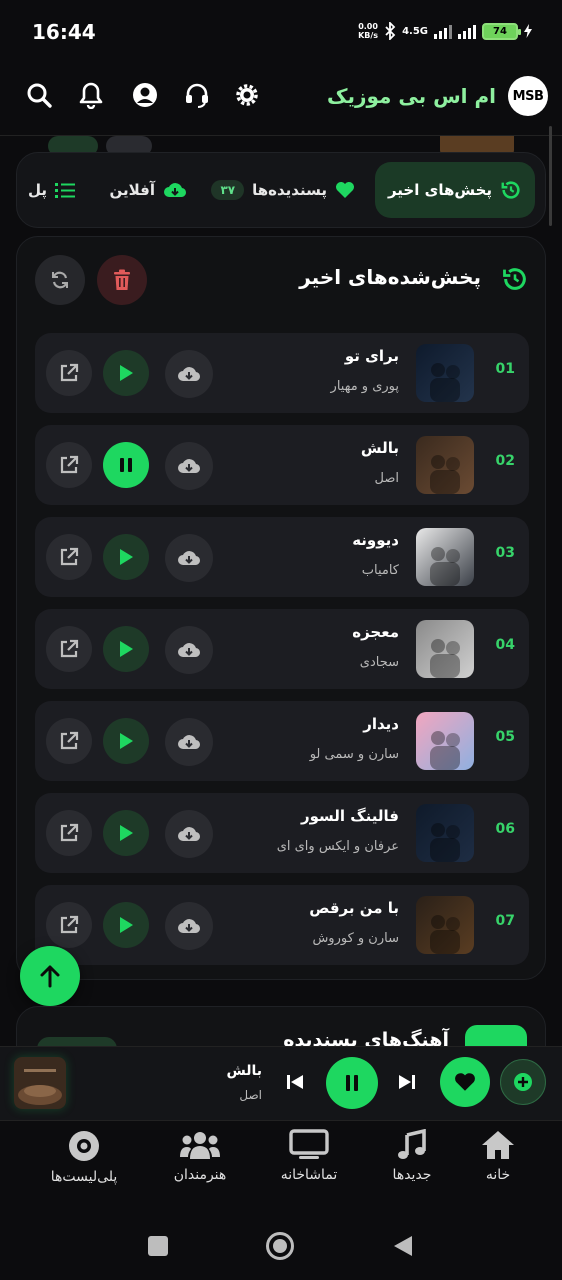  I want to click on notifications-icon, so click(91, 95).